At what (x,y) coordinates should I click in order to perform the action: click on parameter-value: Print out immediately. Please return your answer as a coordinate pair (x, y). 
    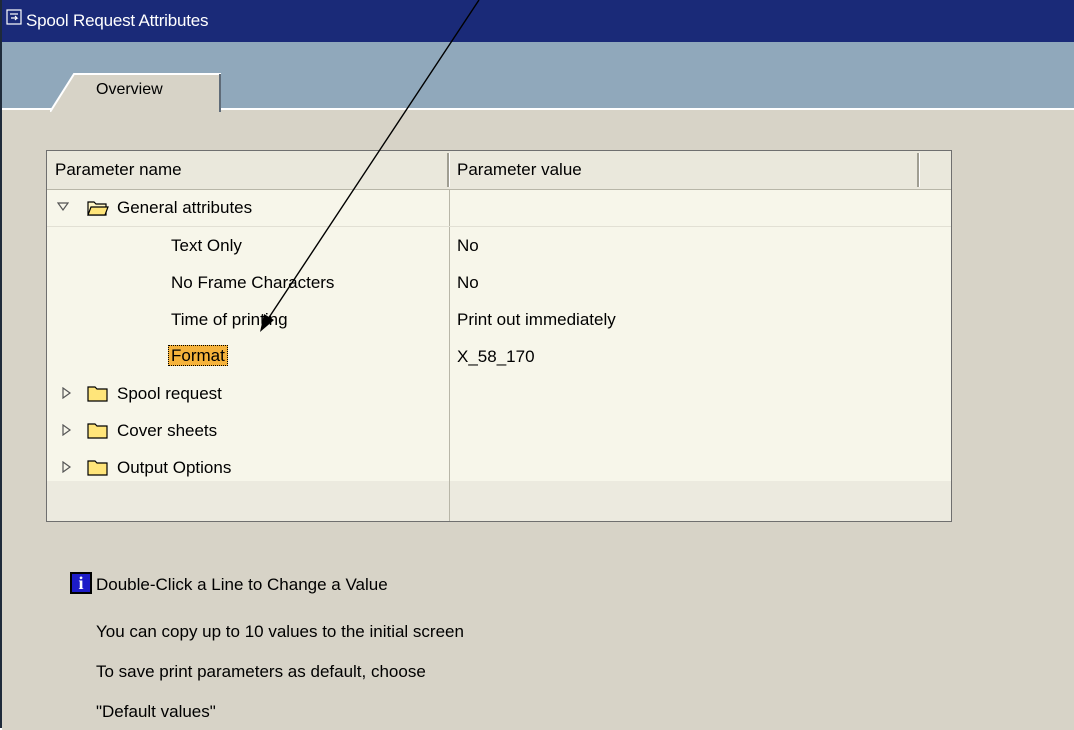
    Looking at the image, I should click on (536, 319).